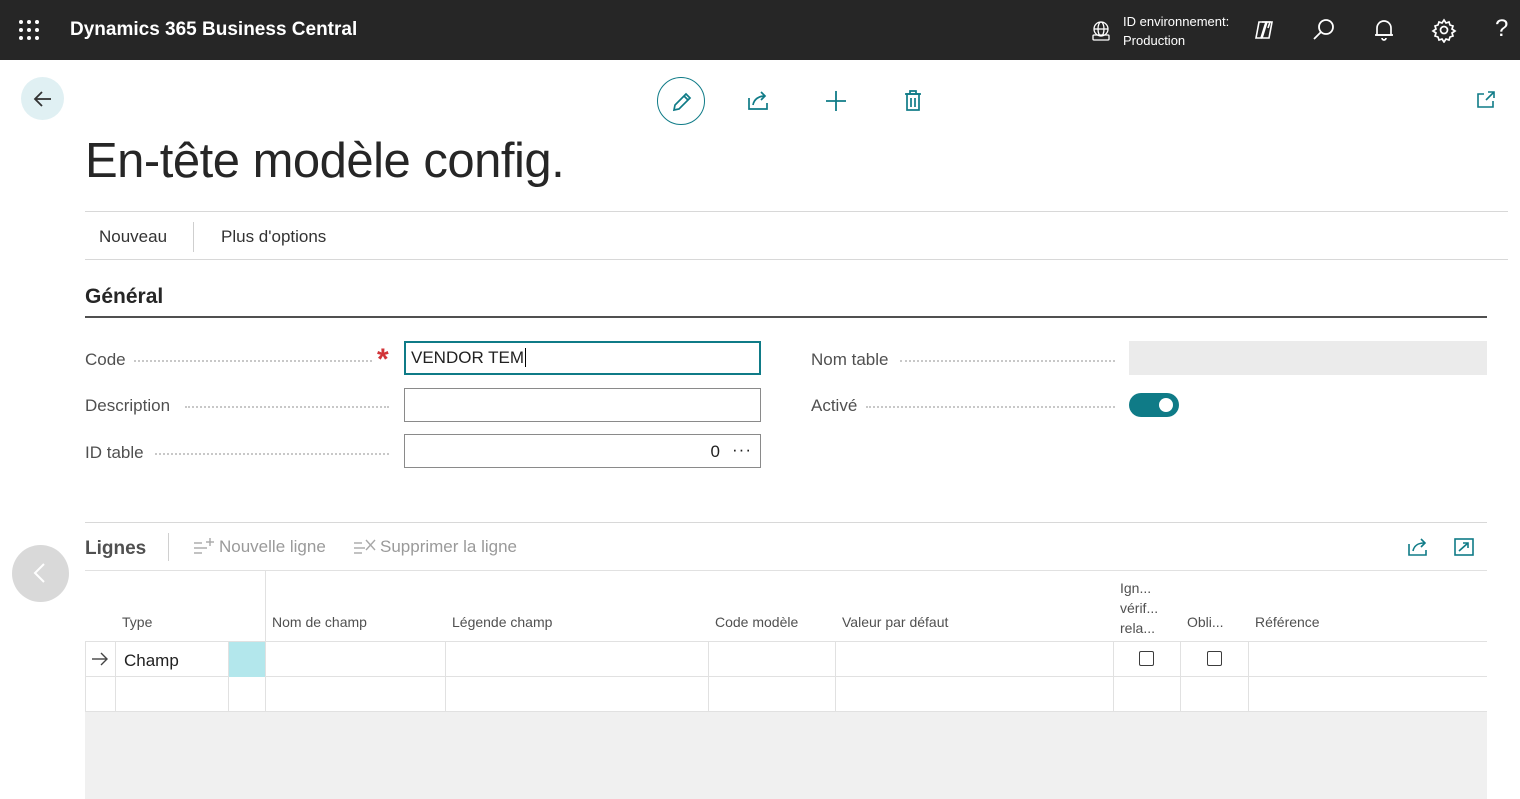 This screenshot has height=799, width=1520. Describe the element at coordinates (786, 694) in the screenshot. I see `table-row` at that location.